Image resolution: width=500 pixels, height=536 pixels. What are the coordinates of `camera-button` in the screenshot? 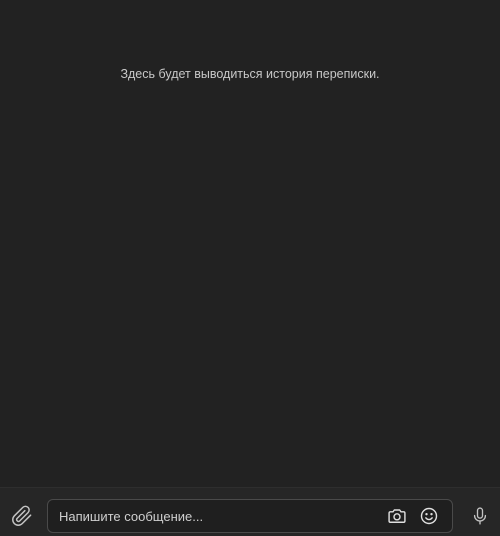 It's located at (397, 516).